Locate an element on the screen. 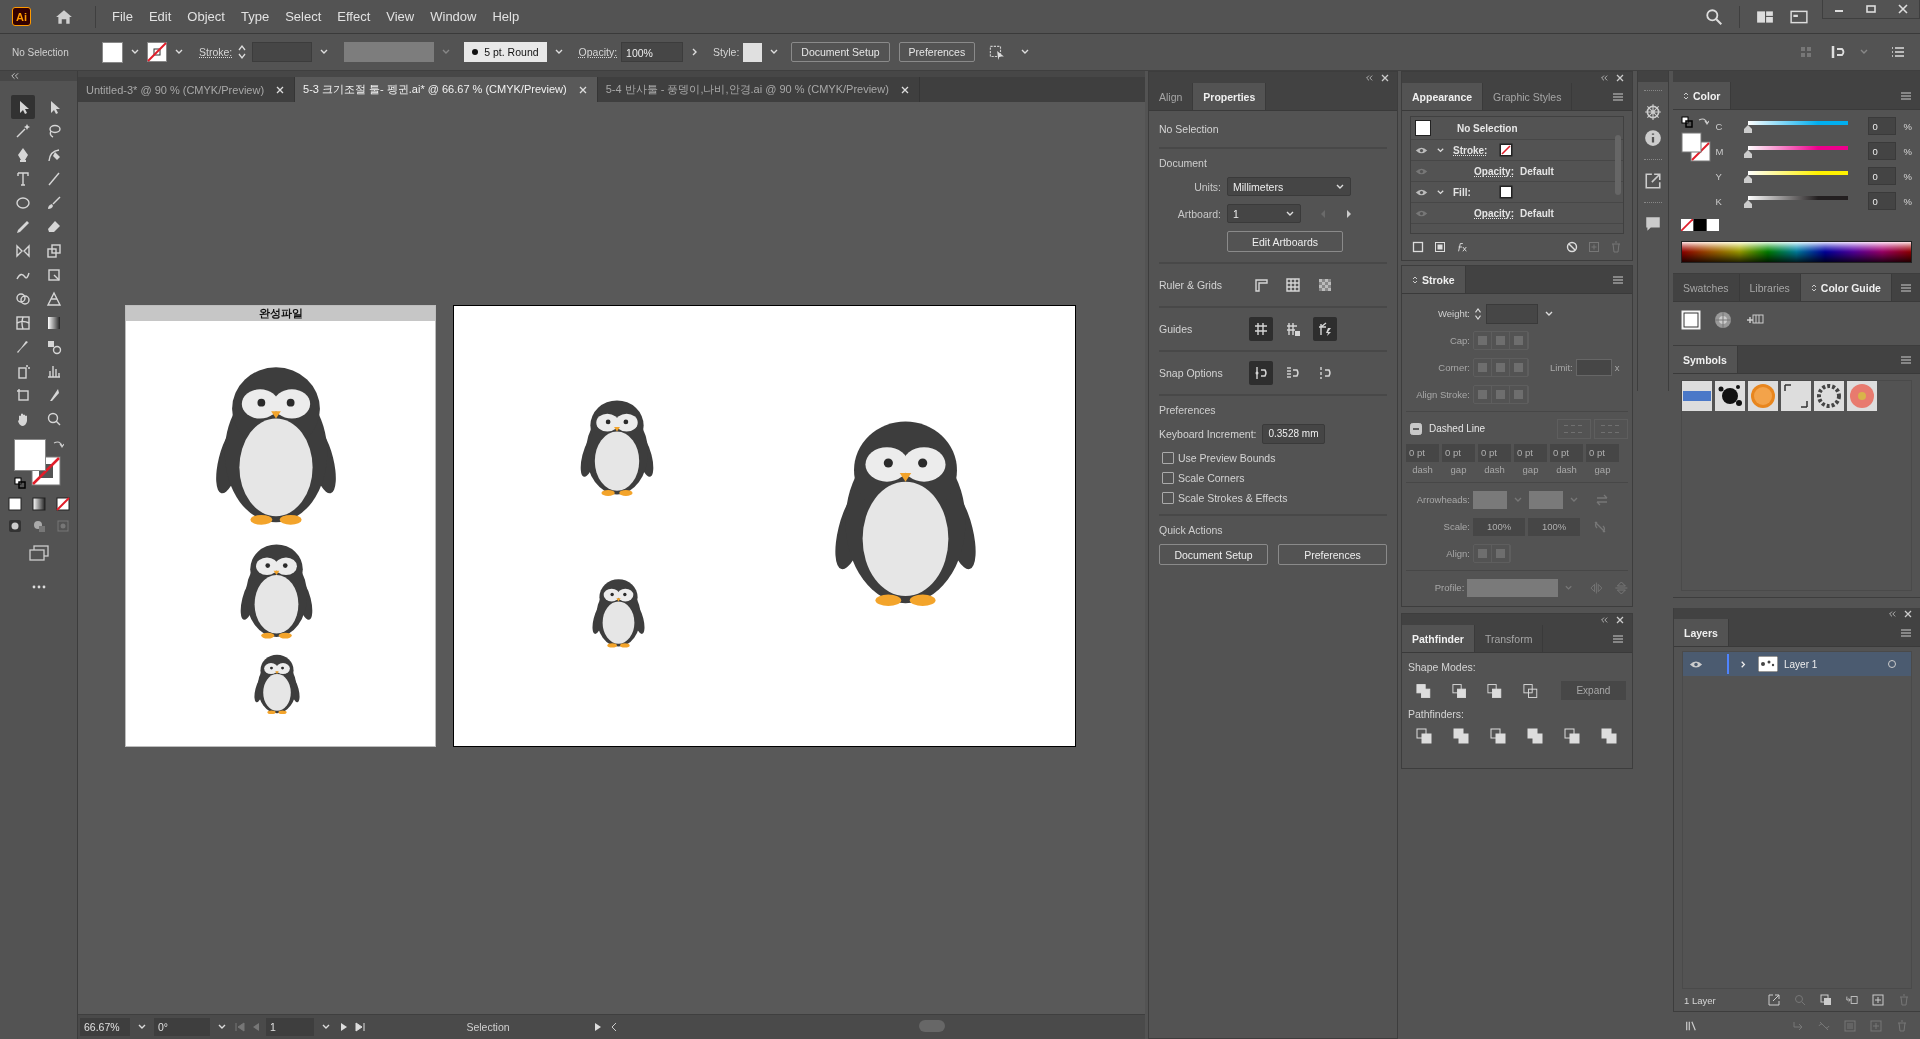  selection-label: No Selection is located at coordinates (41, 52).